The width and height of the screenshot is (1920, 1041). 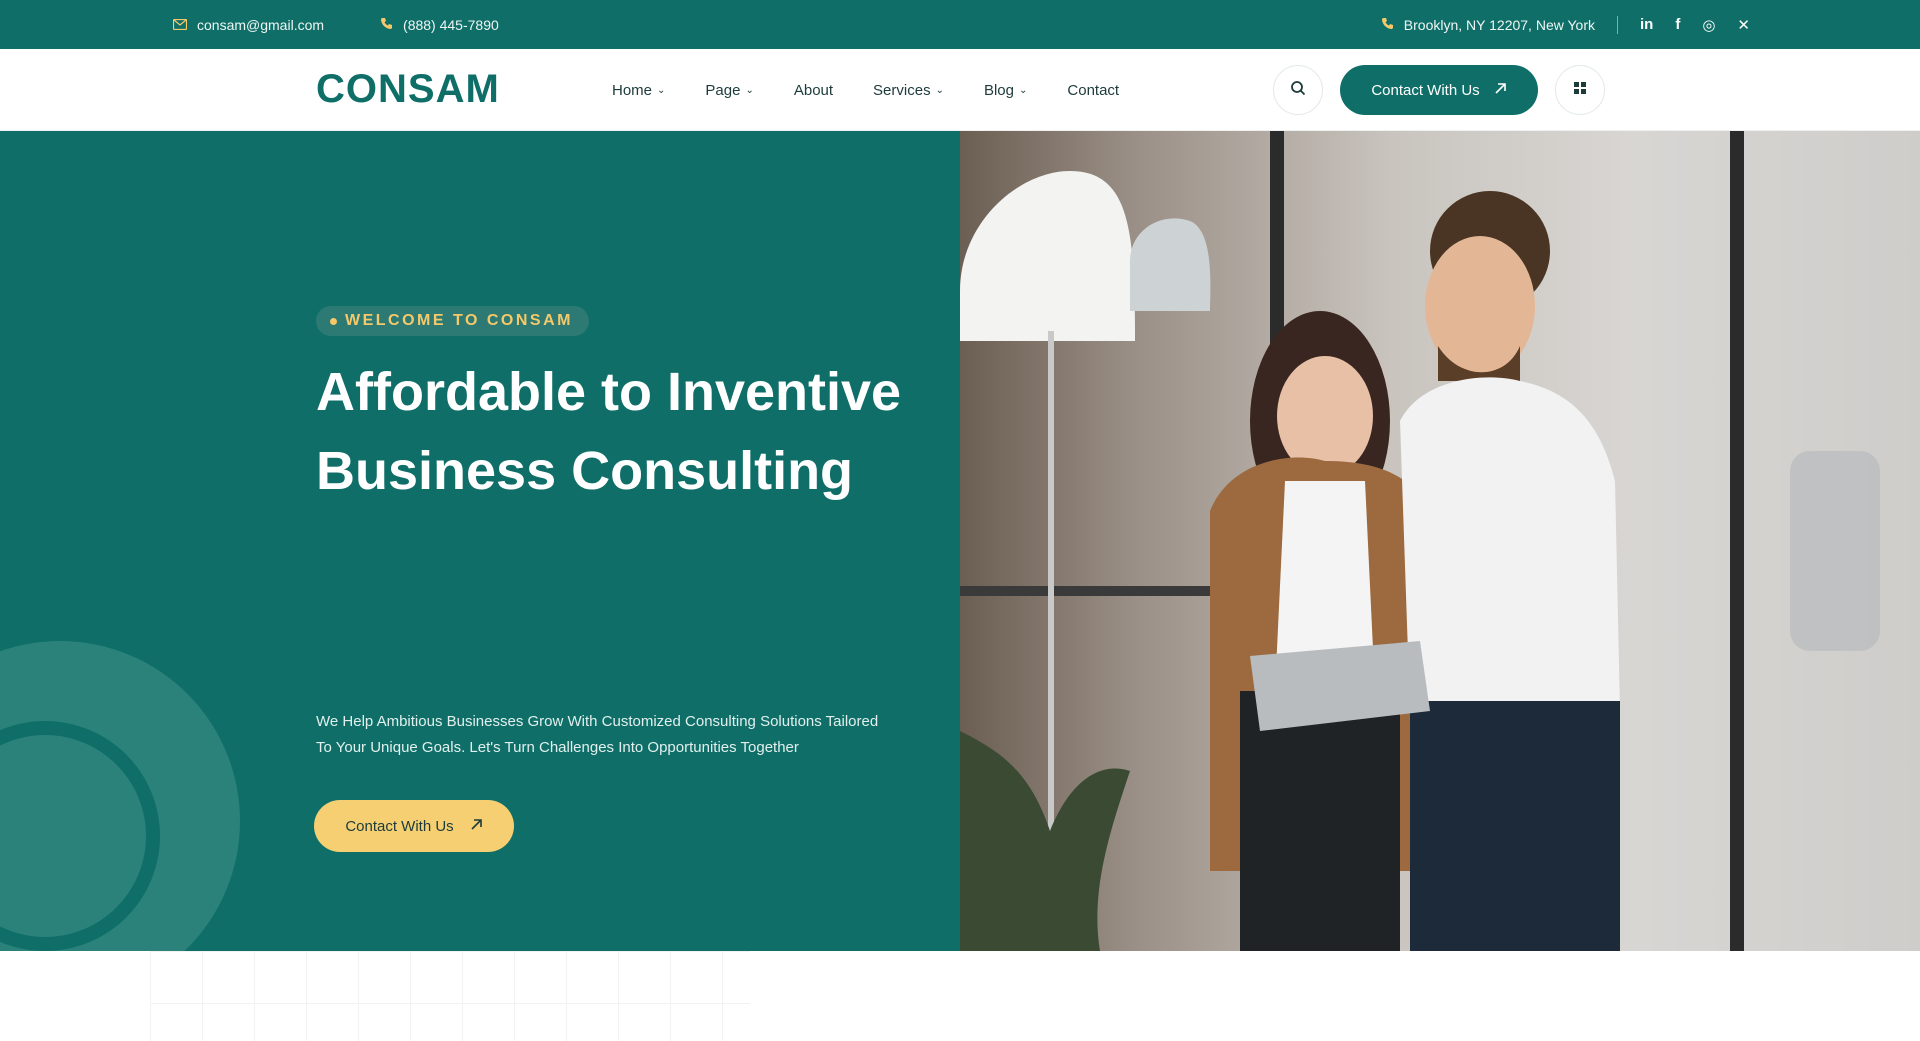 I want to click on top-bar-email: consam@gmail.com, so click(x=248, y=24).